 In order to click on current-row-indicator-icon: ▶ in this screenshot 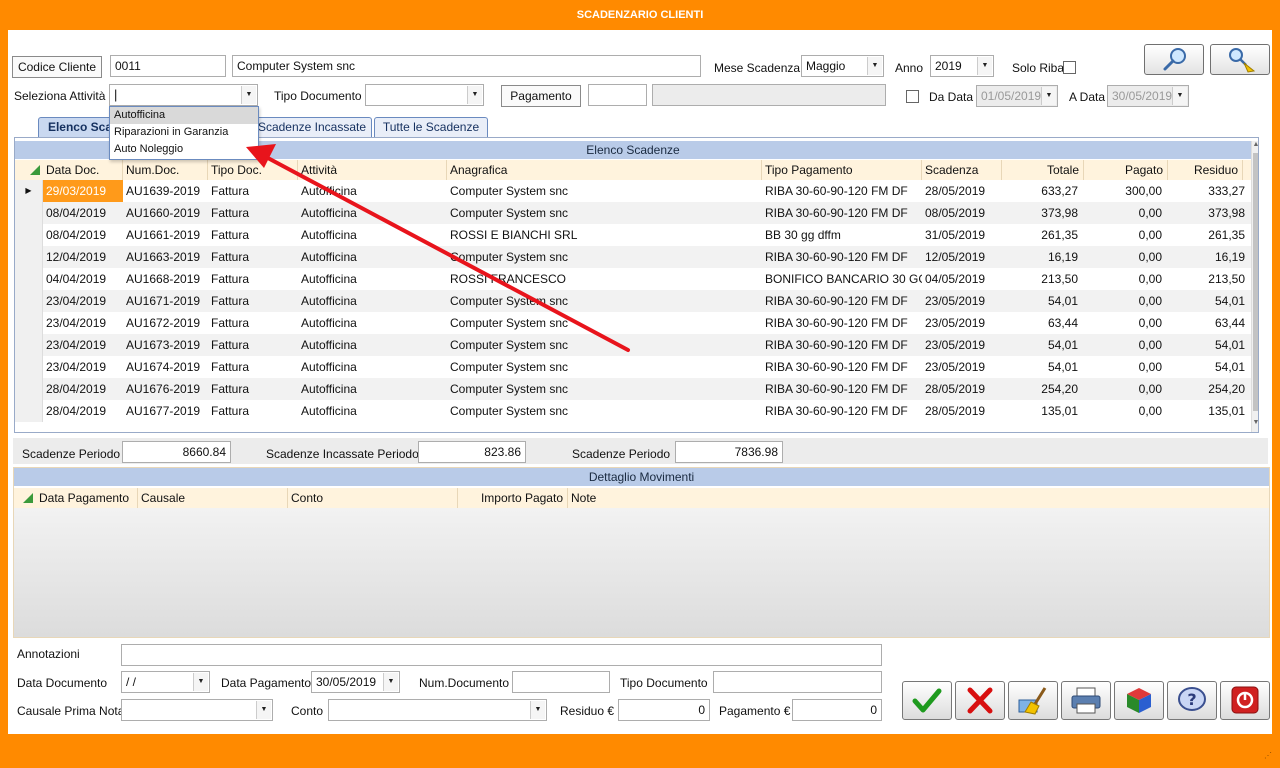, I will do `click(29, 191)`.